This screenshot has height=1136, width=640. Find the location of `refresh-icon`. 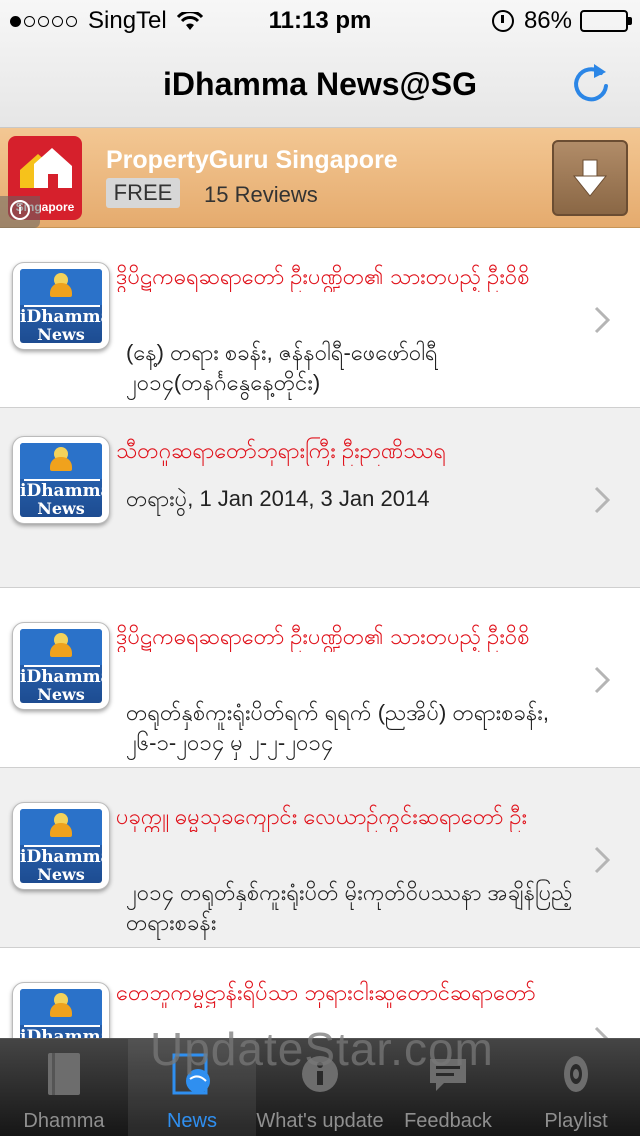

refresh-icon is located at coordinates (591, 83).